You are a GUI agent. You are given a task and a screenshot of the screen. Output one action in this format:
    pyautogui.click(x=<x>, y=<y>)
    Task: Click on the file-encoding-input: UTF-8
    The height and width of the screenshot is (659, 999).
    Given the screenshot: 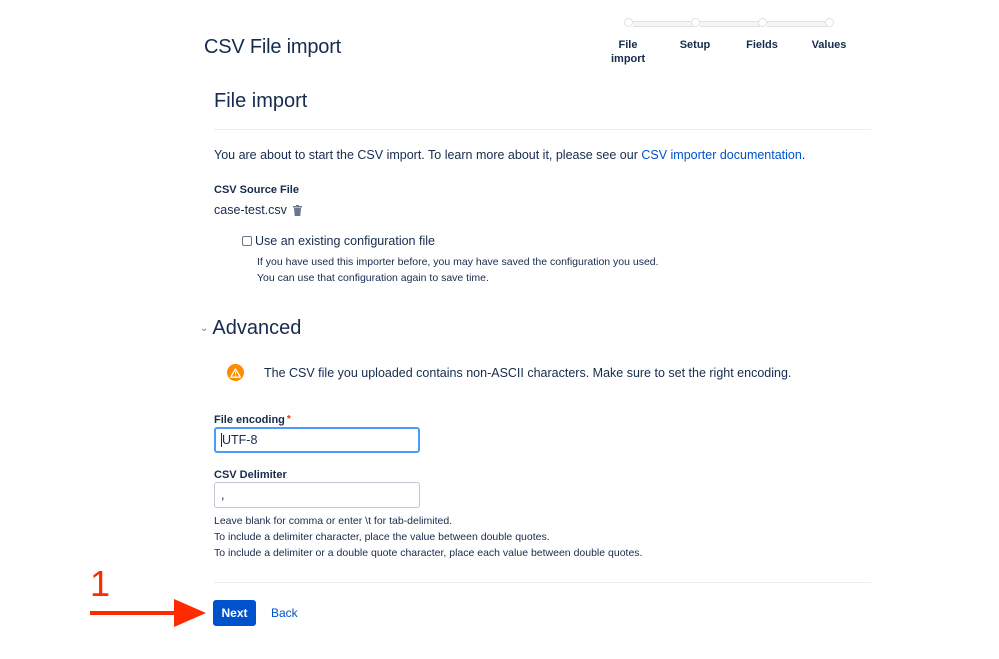 What is the action you would take?
    pyautogui.click(x=317, y=440)
    